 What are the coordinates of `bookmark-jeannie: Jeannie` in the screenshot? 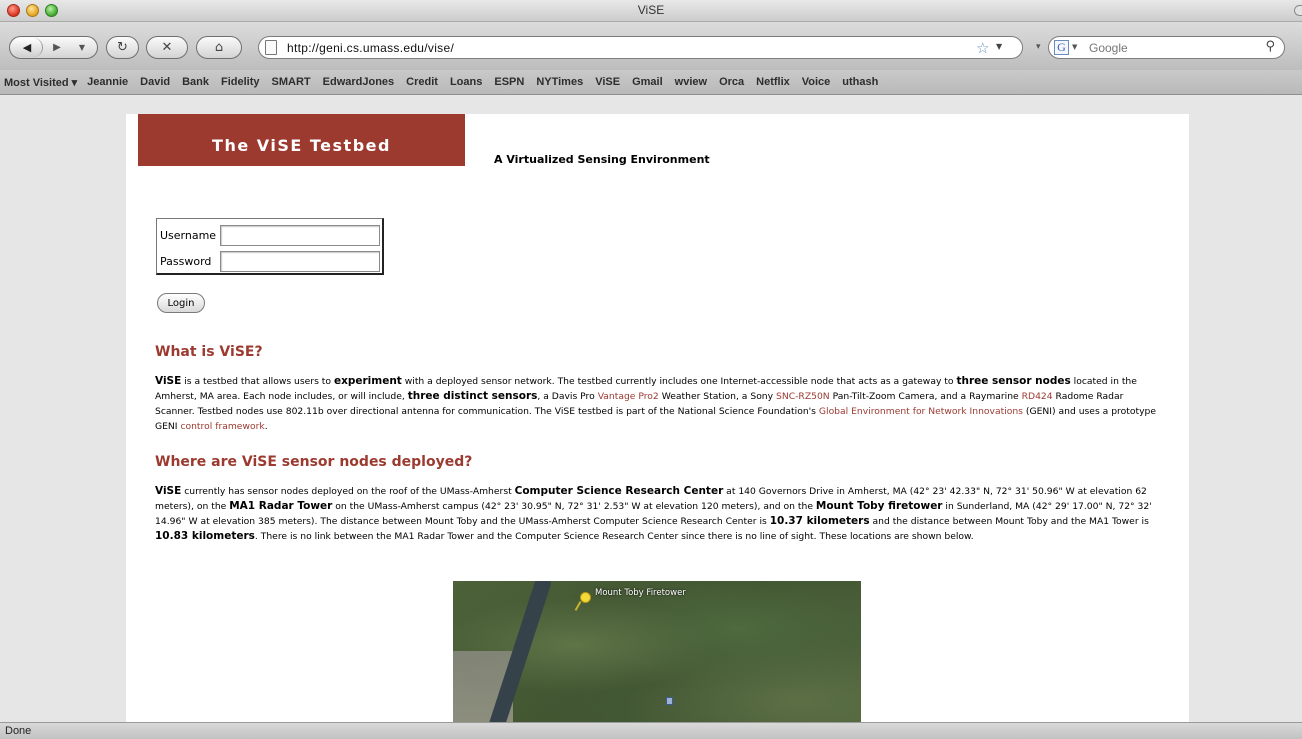 It's located at (107, 82).